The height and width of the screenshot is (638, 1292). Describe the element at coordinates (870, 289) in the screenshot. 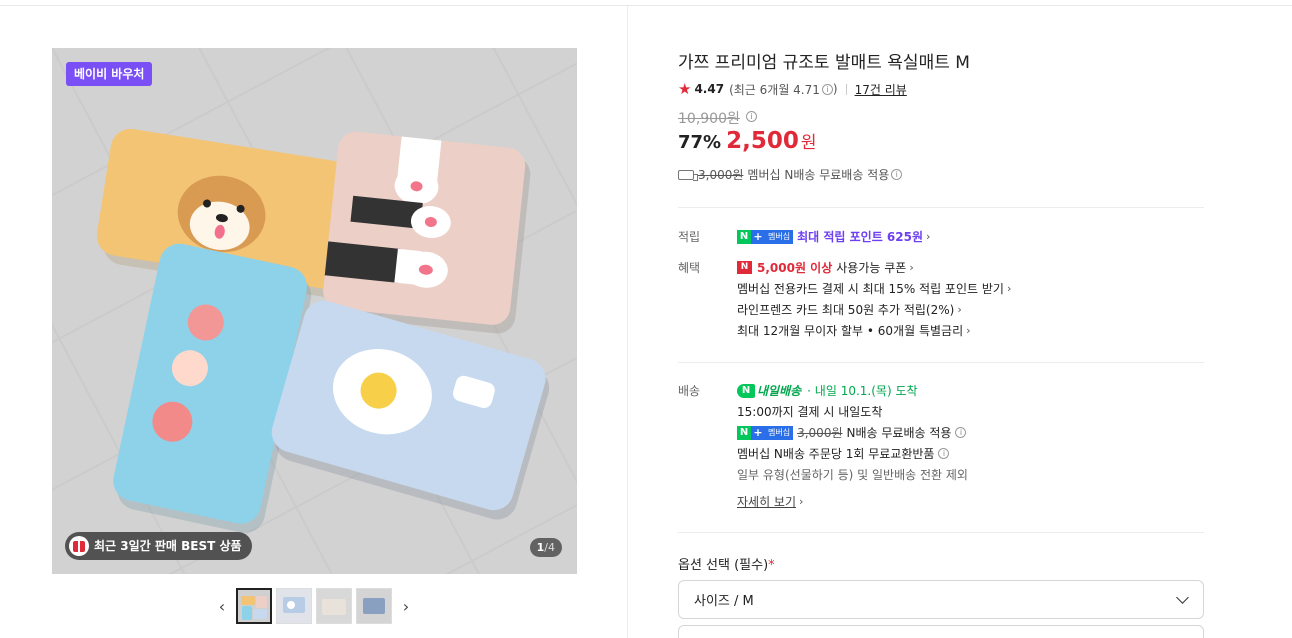

I see `card-benefit-text: 멤버십 전용카드 결제 시 최대 15% 적립 포인트 받기` at that location.